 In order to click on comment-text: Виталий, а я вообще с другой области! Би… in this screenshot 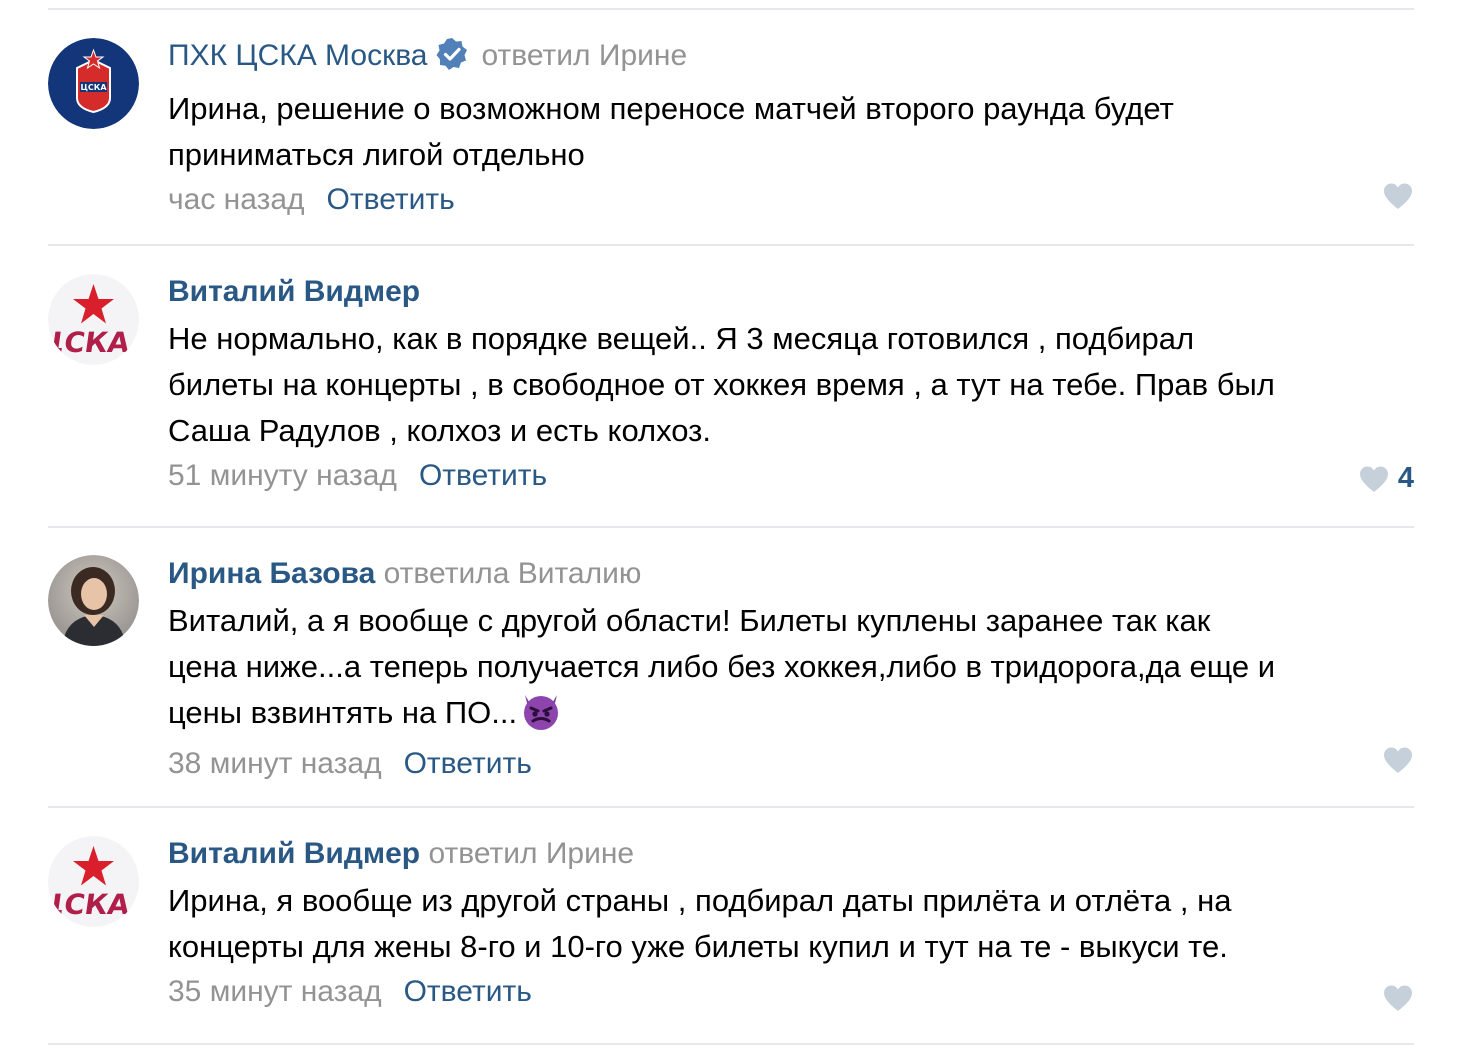, I will do `click(791, 671)`.